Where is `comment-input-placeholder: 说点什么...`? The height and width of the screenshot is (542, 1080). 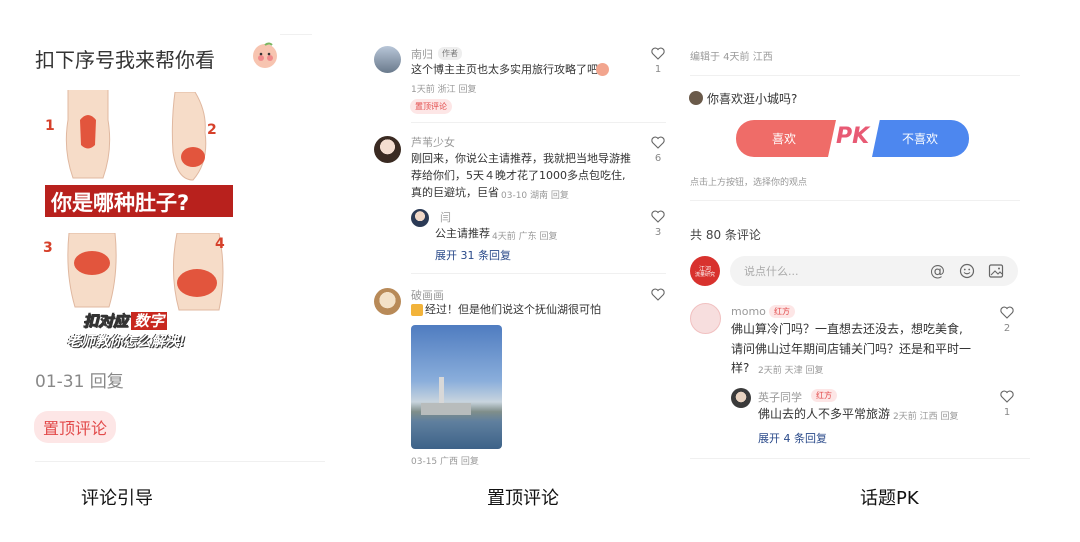 comment-input-placeholder: 说点什么... is located at coordinates (771, 271).